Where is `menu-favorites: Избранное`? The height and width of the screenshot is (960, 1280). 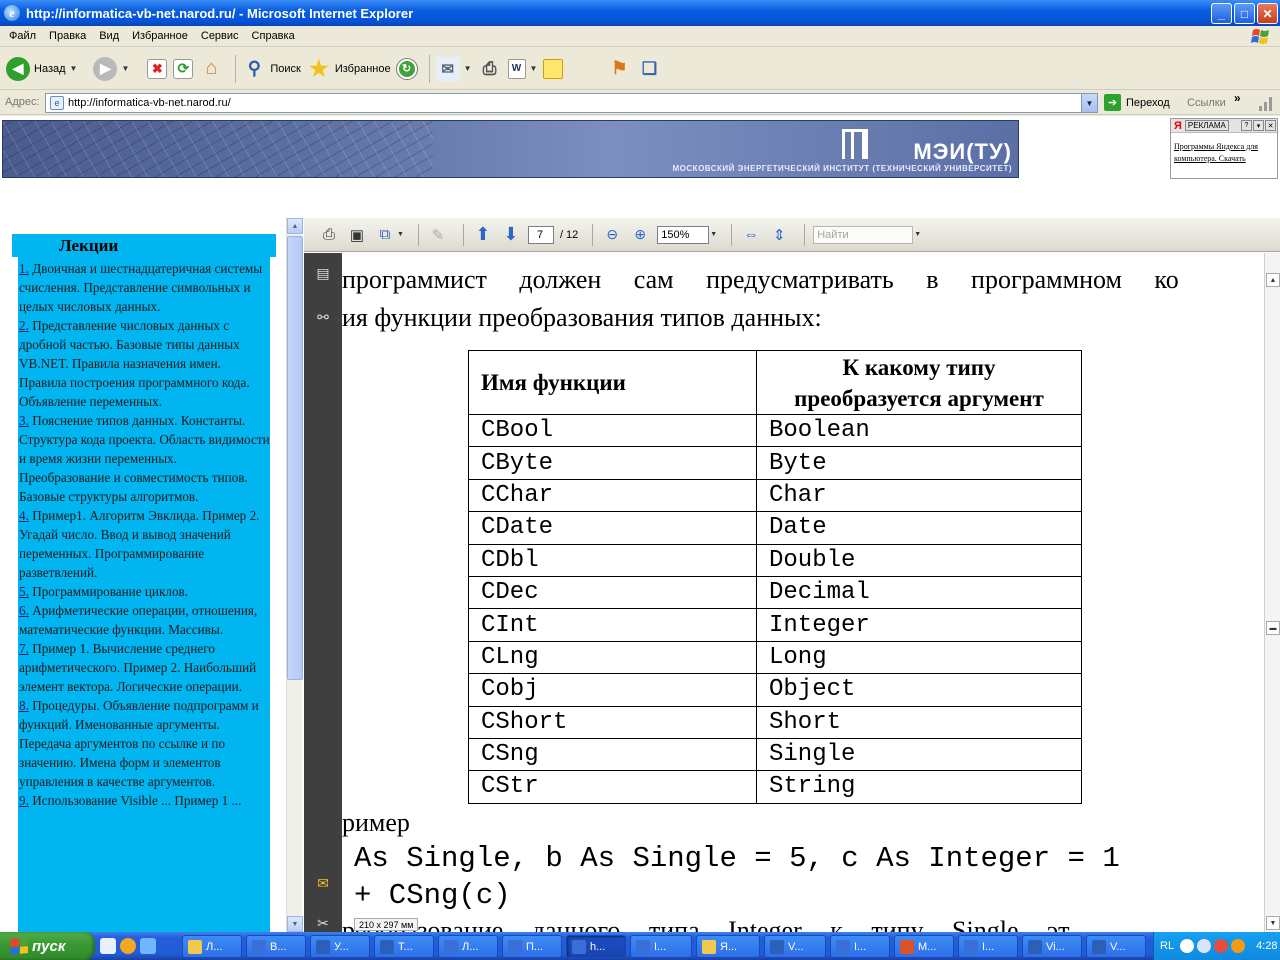
menu-favorites: Избранное is located at coordinates (161, 36).